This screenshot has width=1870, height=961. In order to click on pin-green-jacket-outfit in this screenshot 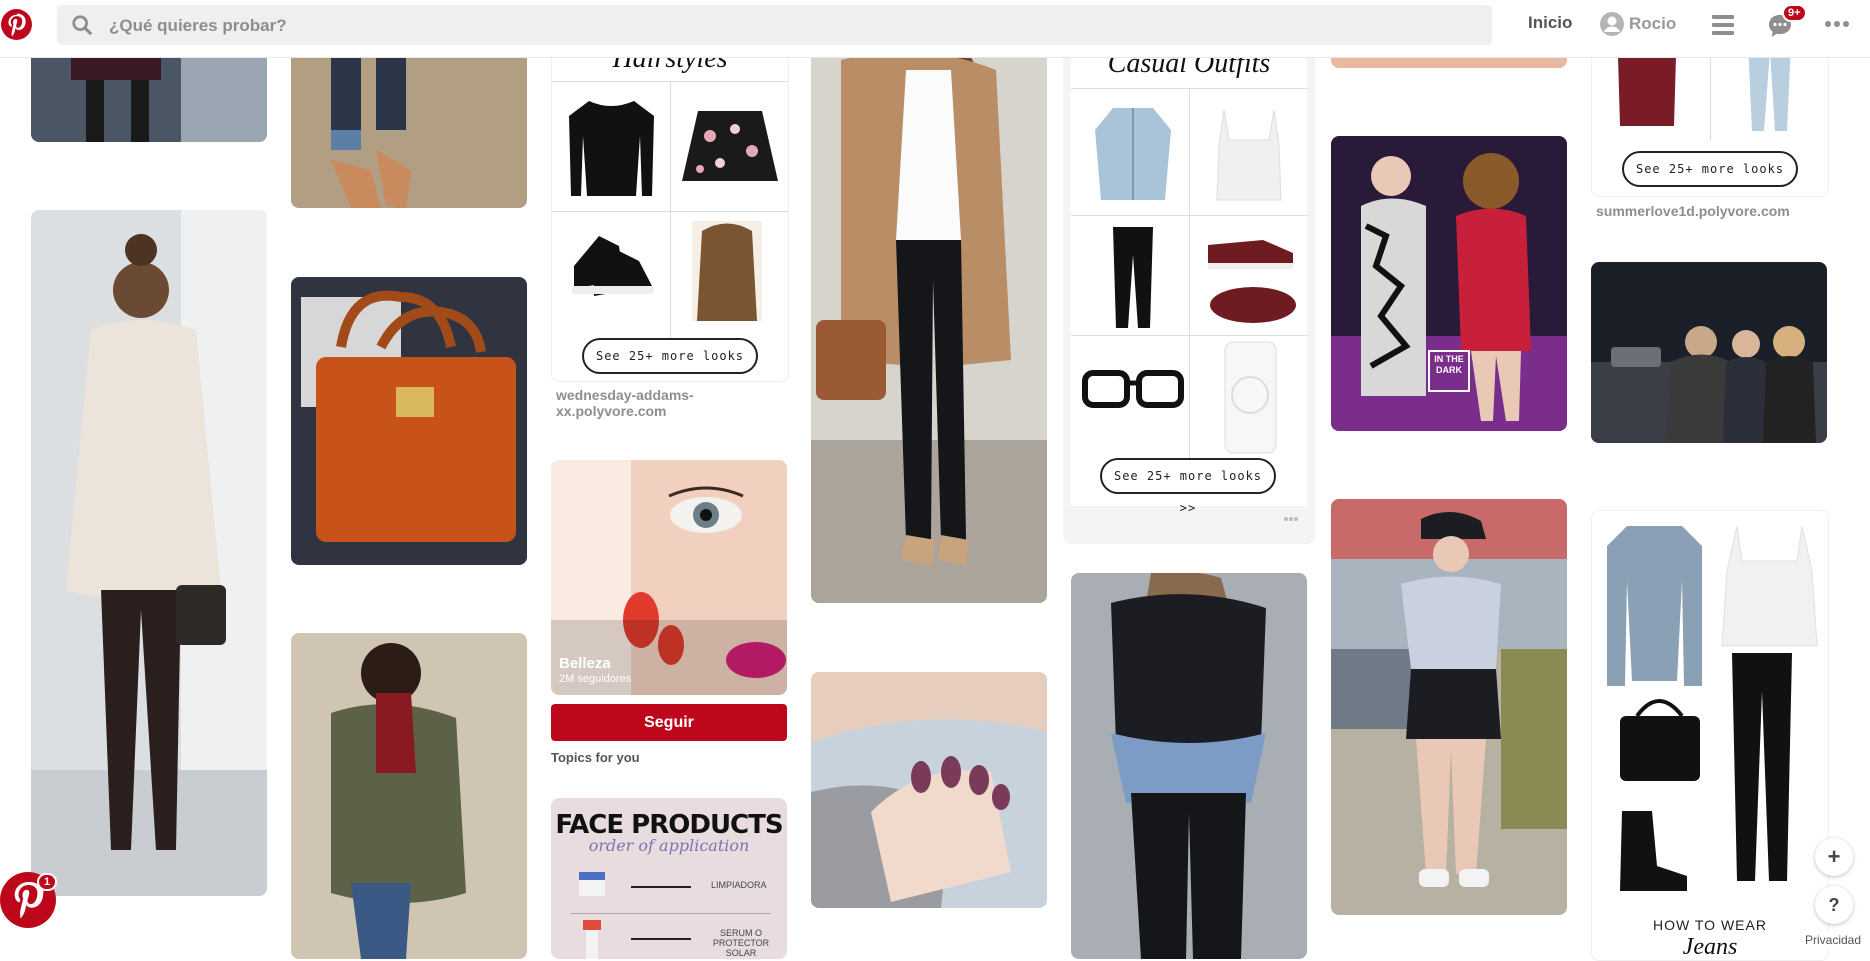, I will do `click(409, 796)`.